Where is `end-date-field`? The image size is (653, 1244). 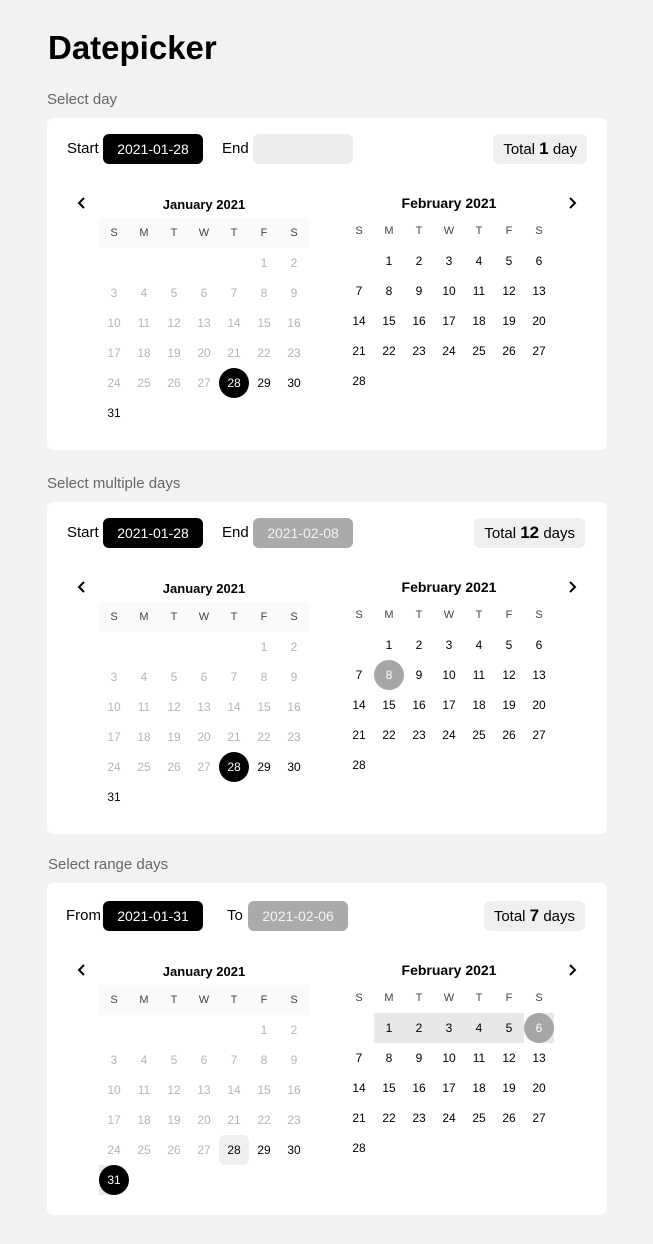
end-date-field is located at coordinates (303, 149).